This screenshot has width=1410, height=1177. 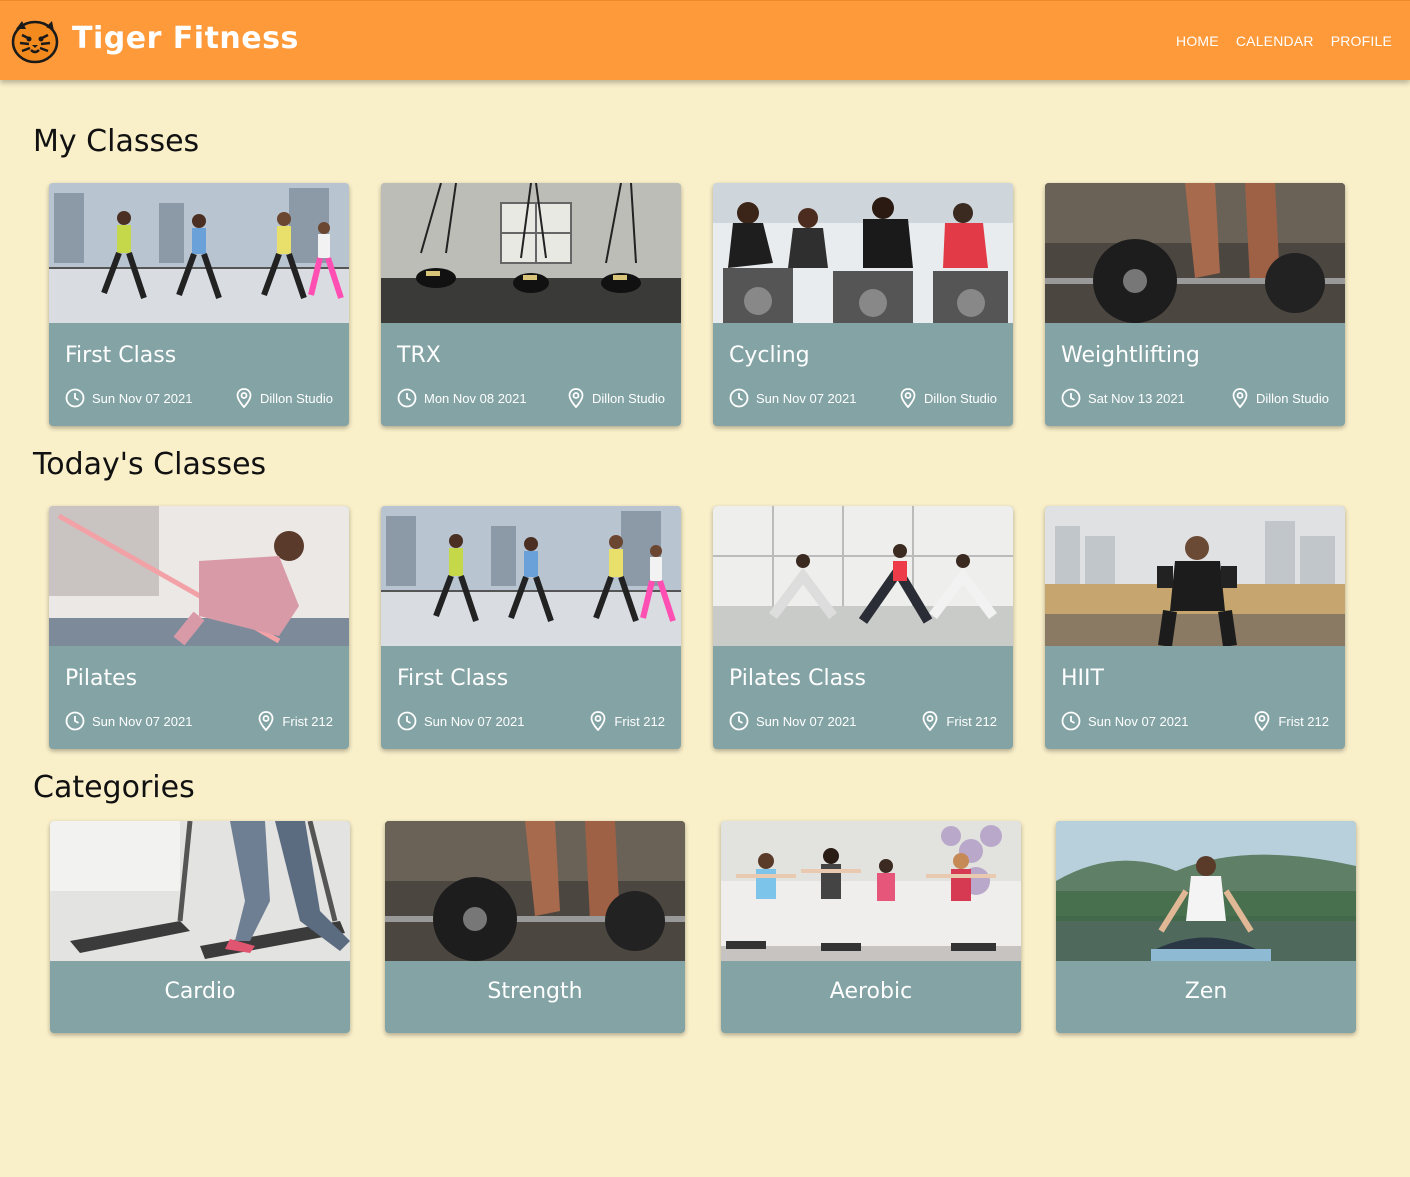 I want to click on category-label: Aerobic, so click(x=871, y=991).